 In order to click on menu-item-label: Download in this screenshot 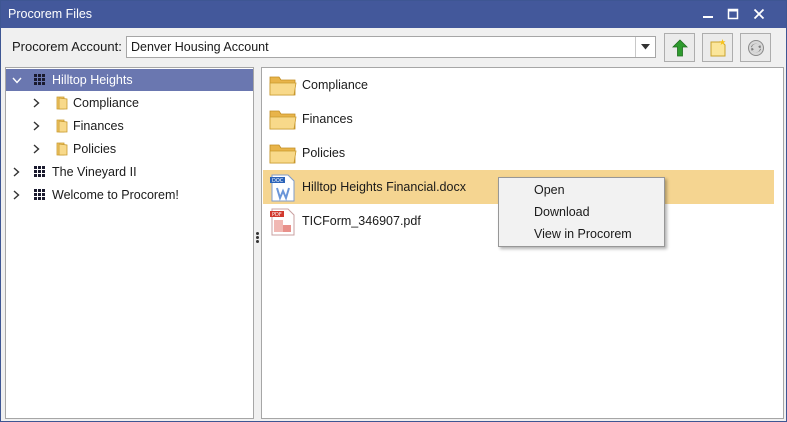, I will do `click(562, 212)`.